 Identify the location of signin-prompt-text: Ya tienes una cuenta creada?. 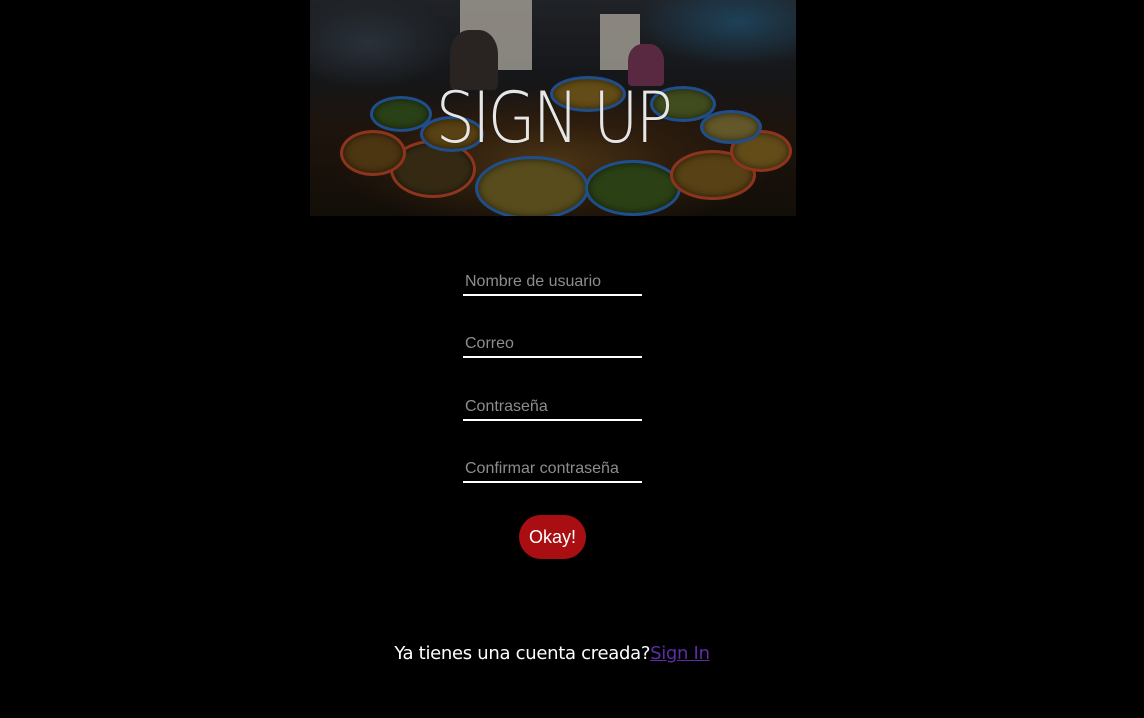
(522, 653).